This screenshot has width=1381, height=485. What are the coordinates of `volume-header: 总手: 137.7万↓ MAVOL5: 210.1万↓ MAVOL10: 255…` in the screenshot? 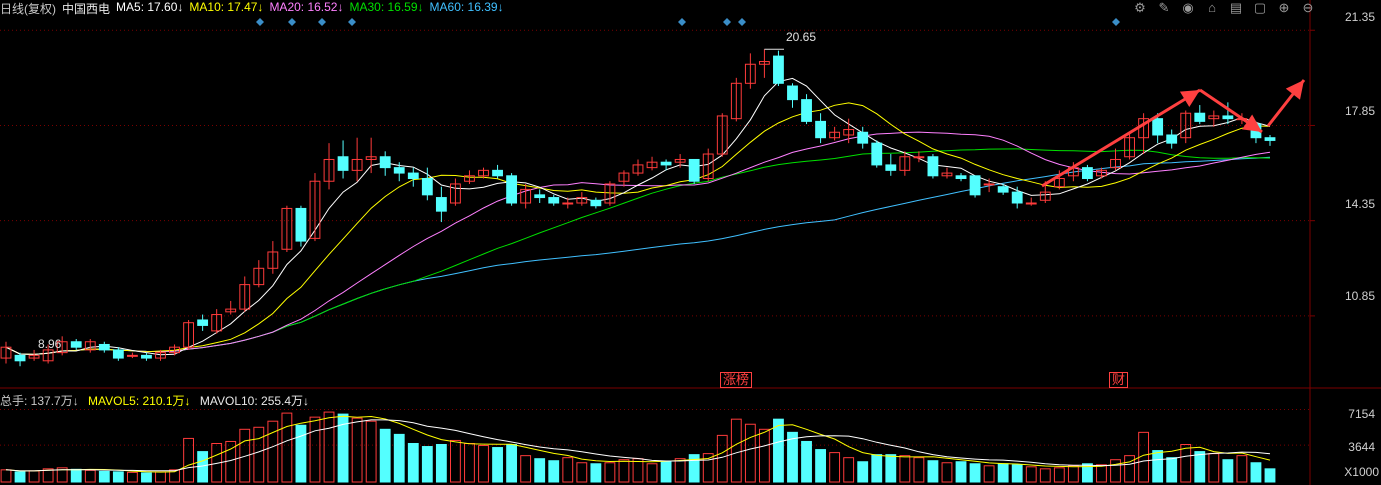 It's located at (157, 400).